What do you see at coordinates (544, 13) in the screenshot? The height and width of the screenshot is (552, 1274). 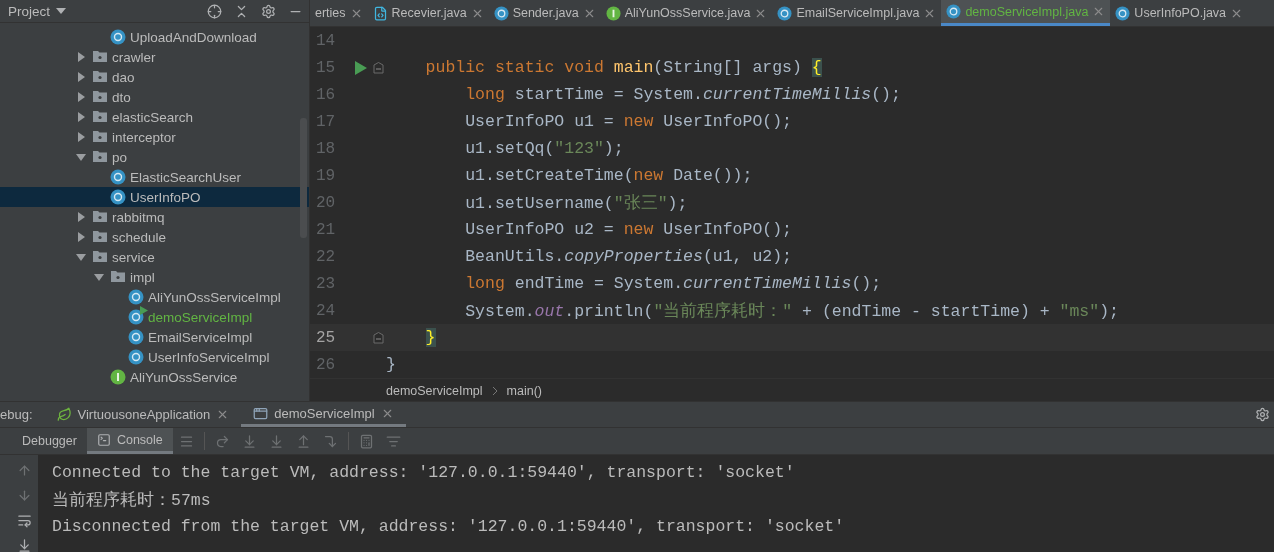 I see `editor-tab: Sender.java` at bounding box center [544, 13].